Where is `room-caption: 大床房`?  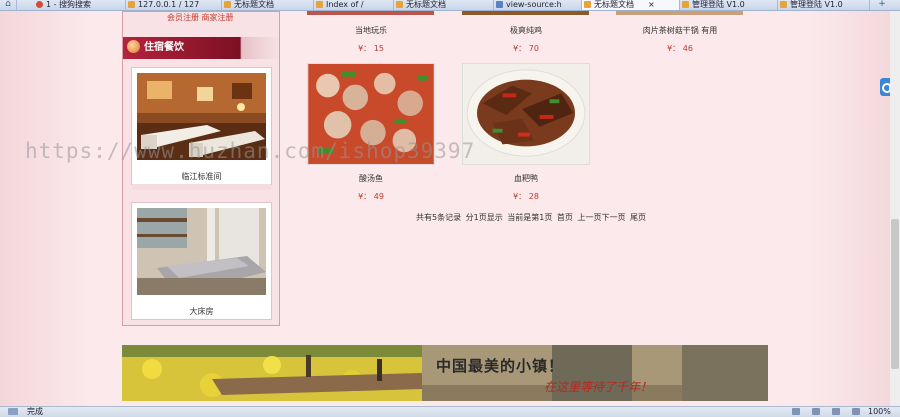 room-caption: 大床房 is located at coordinates (201, 311).